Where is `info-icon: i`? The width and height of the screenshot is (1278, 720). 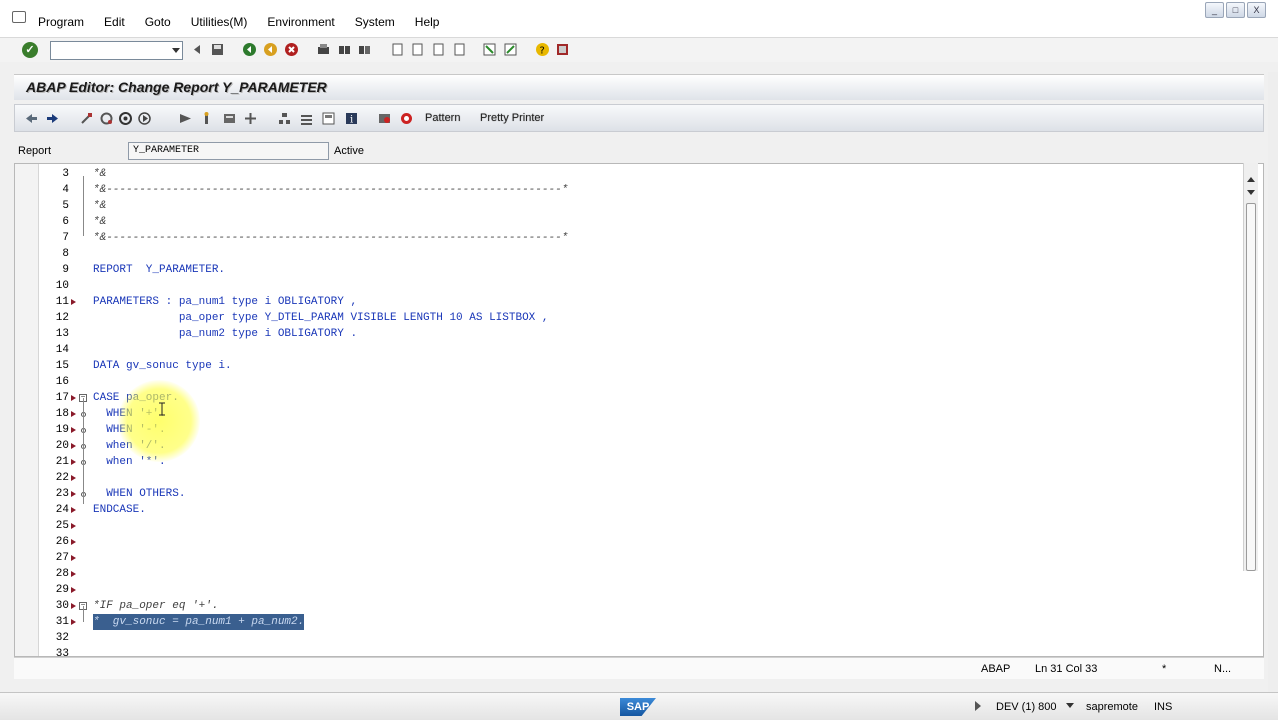 info-icon: i is located at coordinates (351, 118).